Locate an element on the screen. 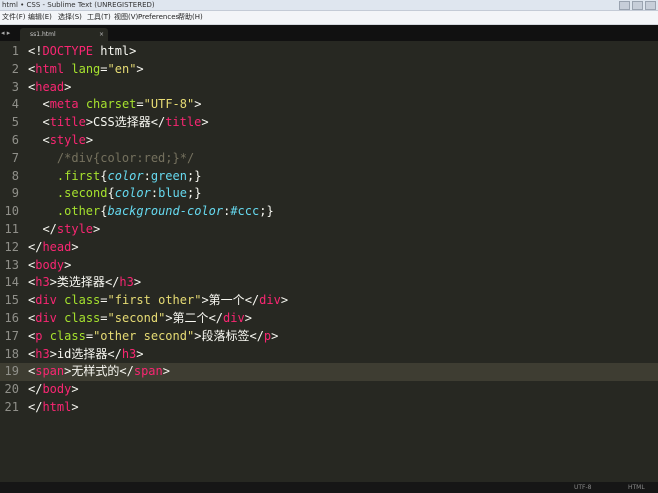 The width and height of the screenshot is (658, 493). code-text: <h3>类选择器</h3> is located at coordinates (84, 283).